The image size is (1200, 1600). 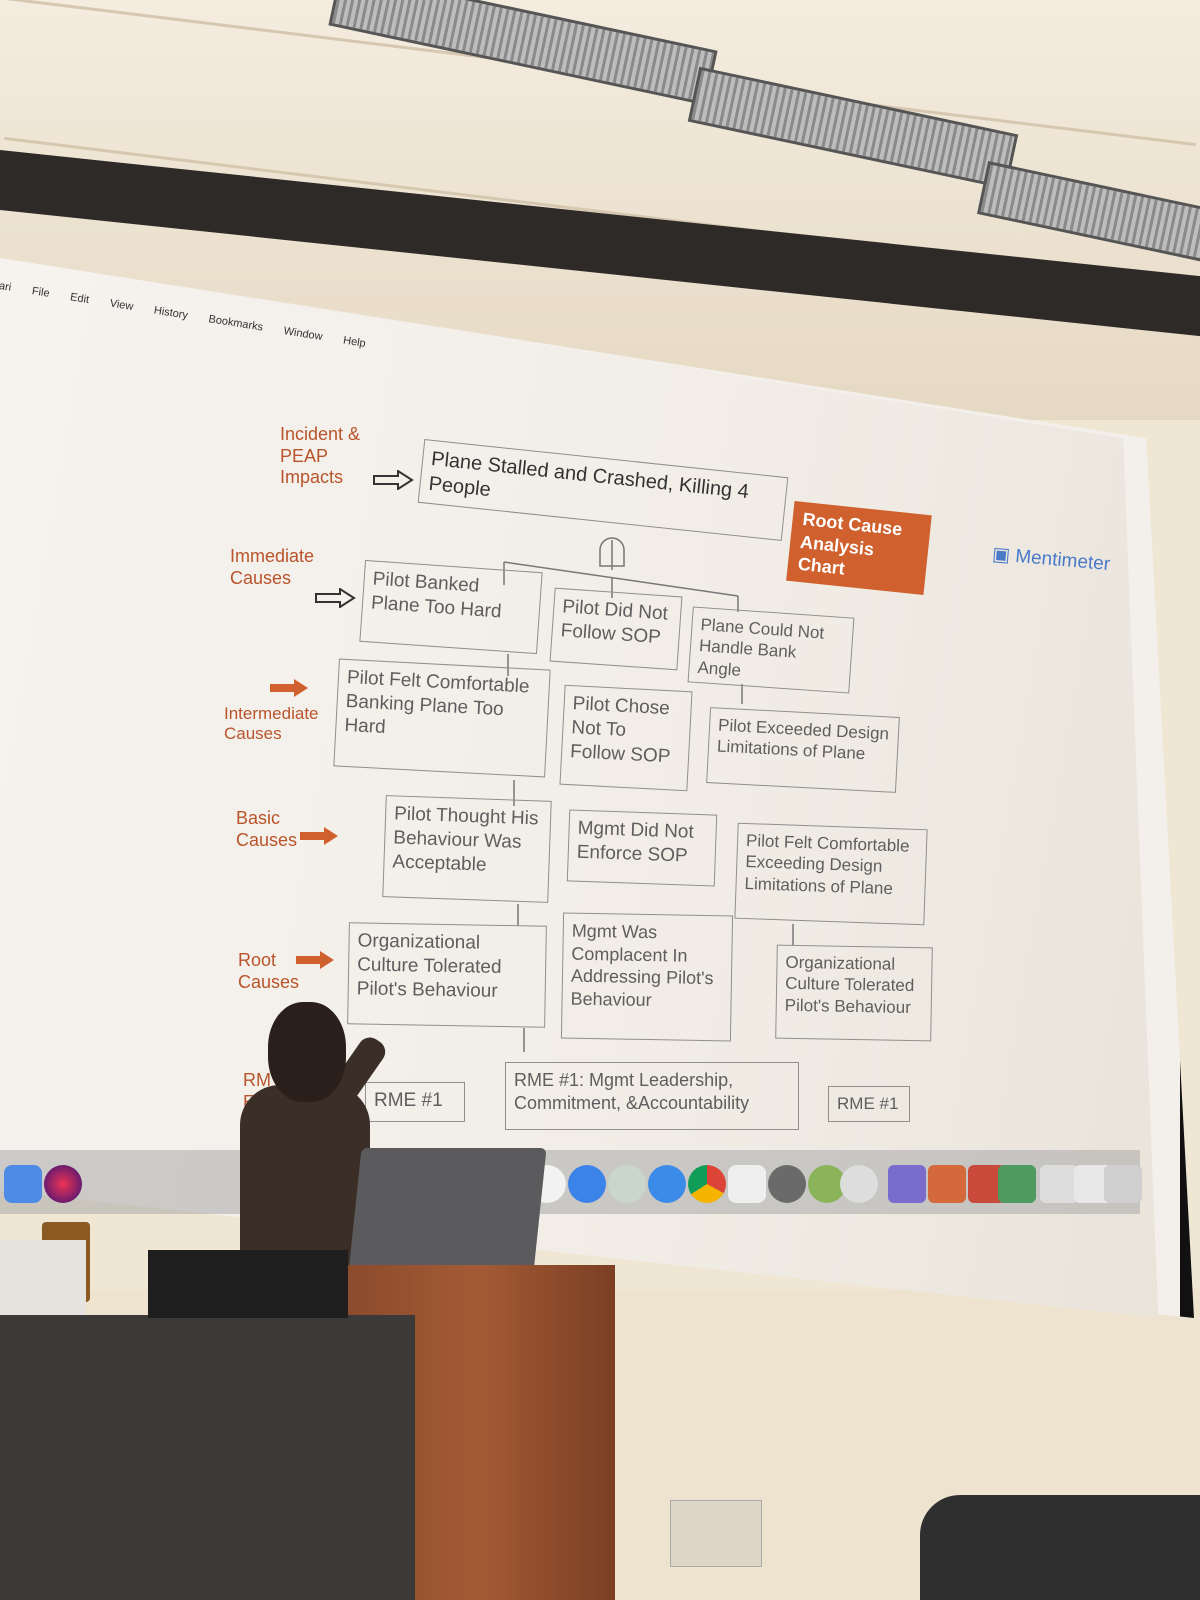 I want to click on trash-icon, so click(x=1123, y=1184).